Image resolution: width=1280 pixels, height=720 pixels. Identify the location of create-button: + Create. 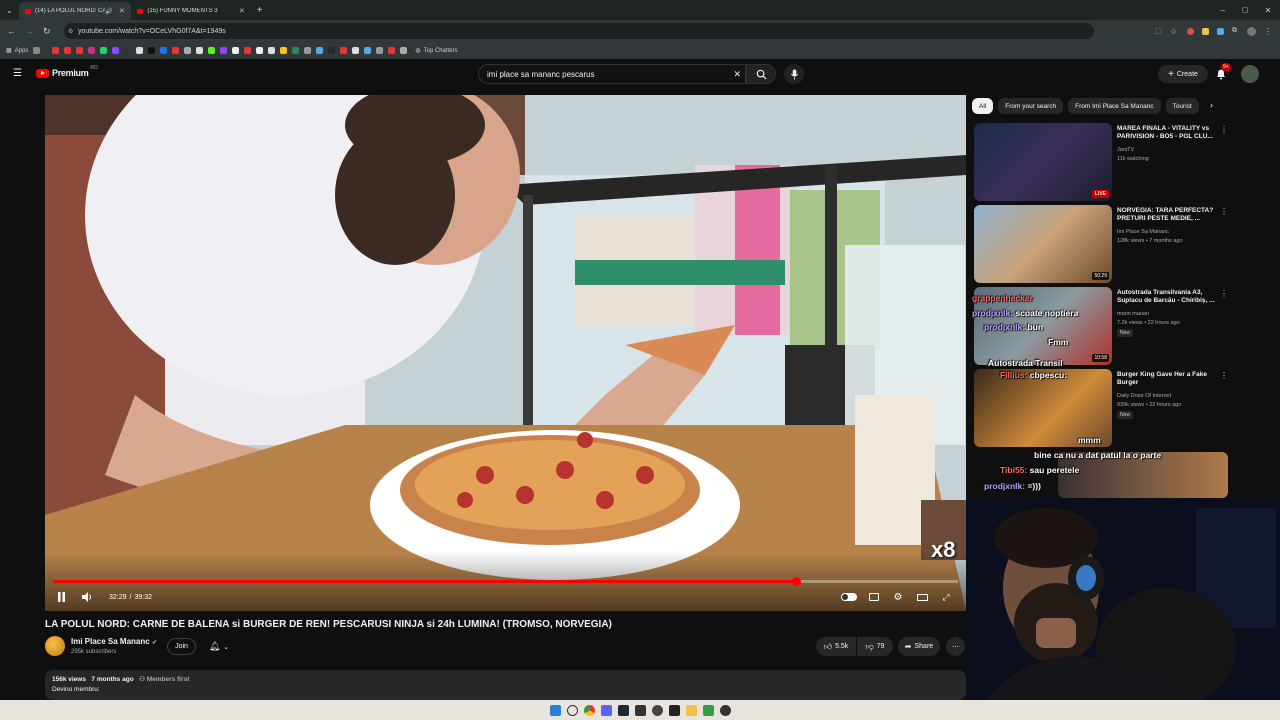
(1183, 74).